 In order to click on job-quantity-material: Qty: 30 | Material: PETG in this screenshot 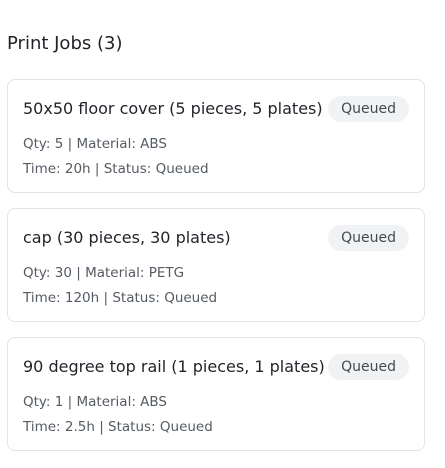, I will do `click(104, 273)`.